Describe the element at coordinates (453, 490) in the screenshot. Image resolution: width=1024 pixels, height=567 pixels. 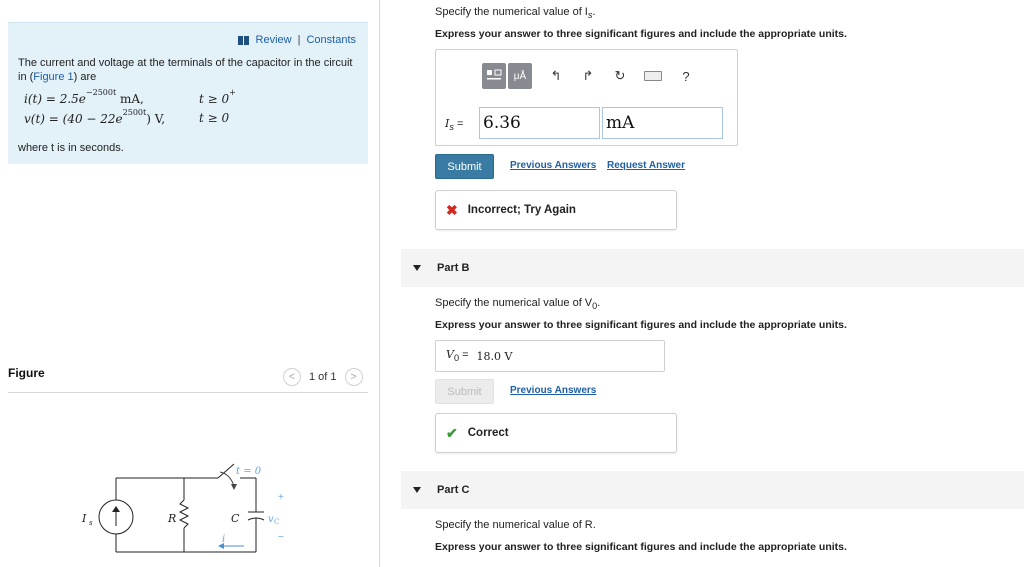
I see `part-c-title: Part C` at that location.